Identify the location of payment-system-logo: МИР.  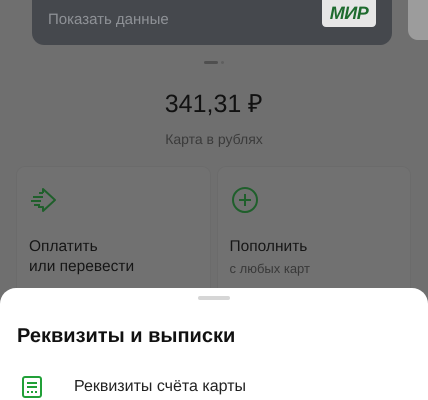
(349, 13).